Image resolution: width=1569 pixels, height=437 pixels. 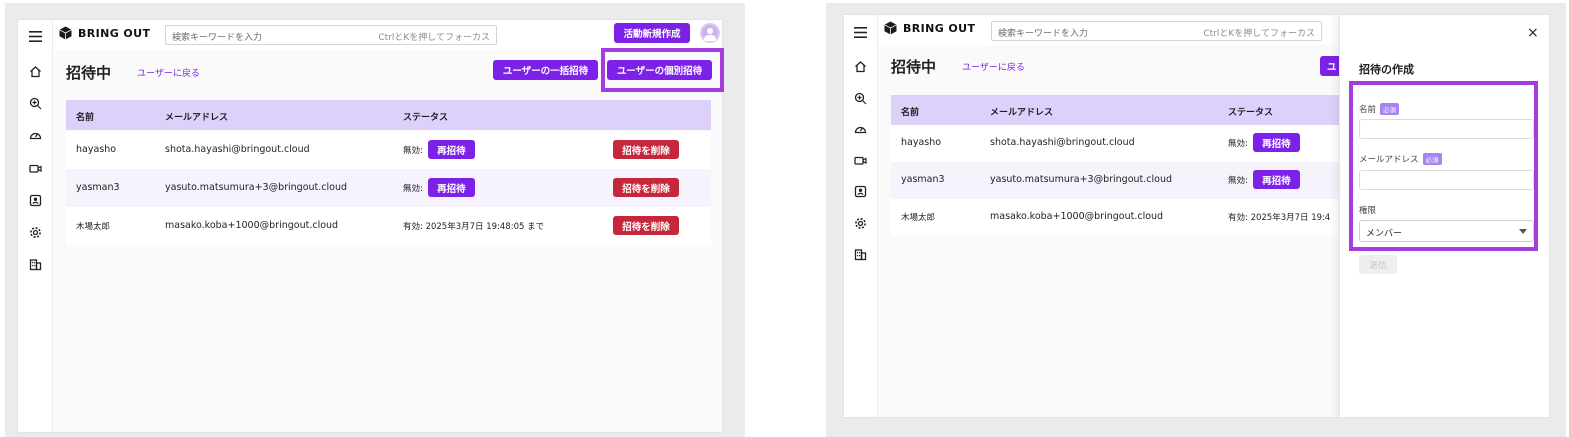 I want to click on new-activity-button: 活動新規作成, so click(x=652, y=33).